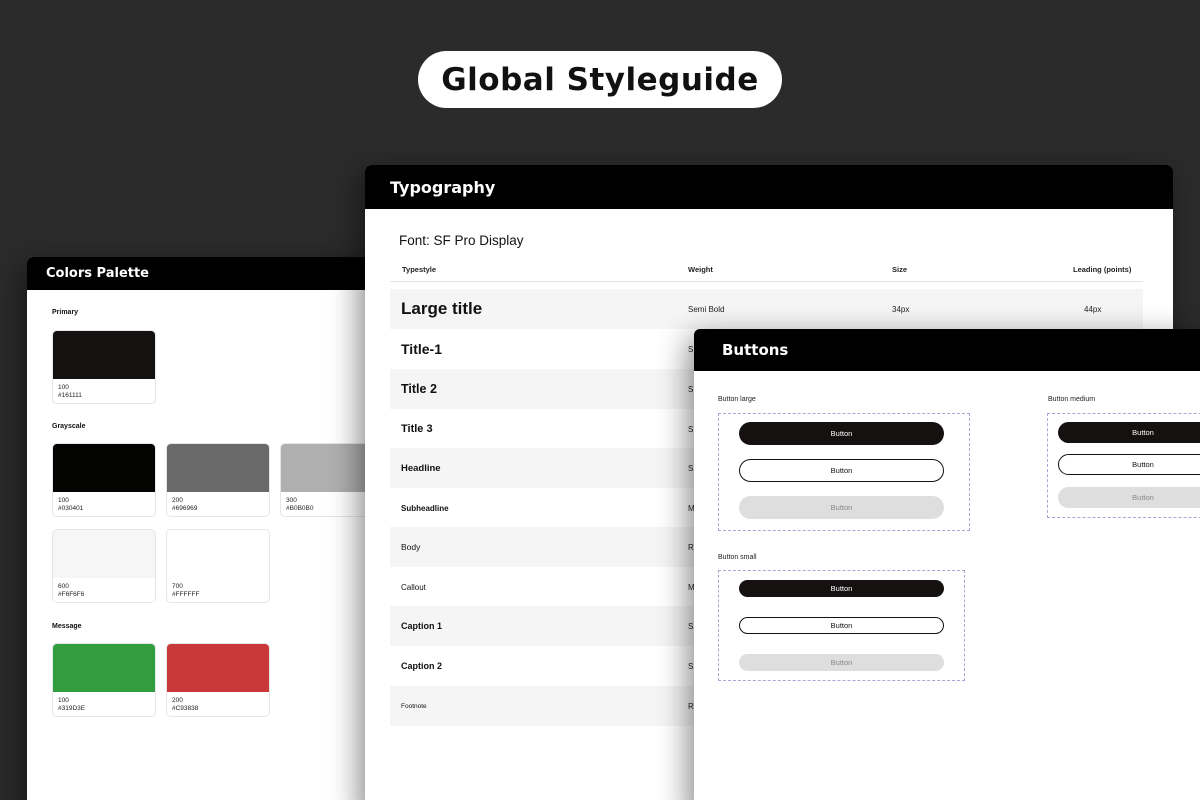 The image size is (1200, 800). I want to click on small-secondary-button: Button, so click(841, 625).